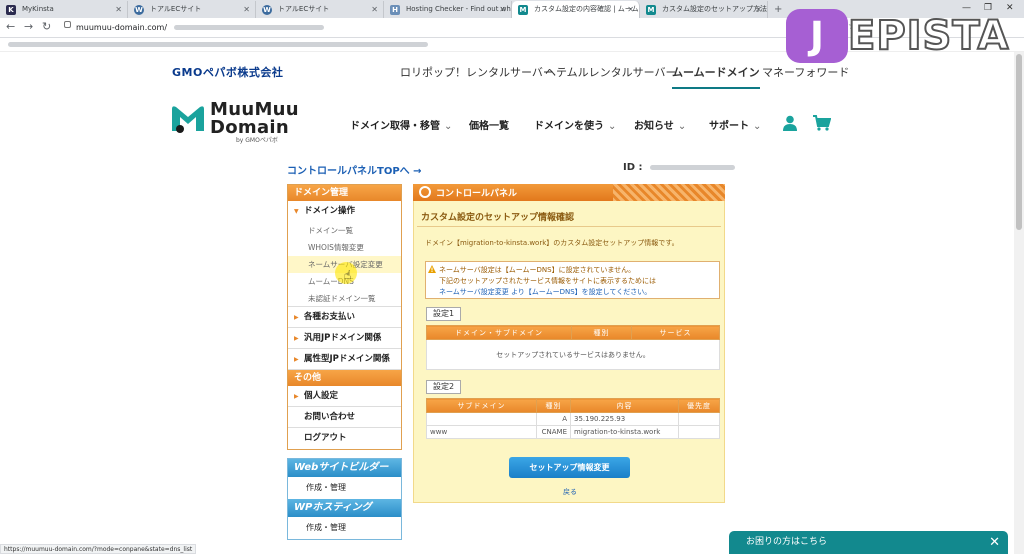  Describe the element at coordinates (477, 72) in the screenshot. I see `topnav-lolipop: ロリポップ！レンタルサーバー` at that location.